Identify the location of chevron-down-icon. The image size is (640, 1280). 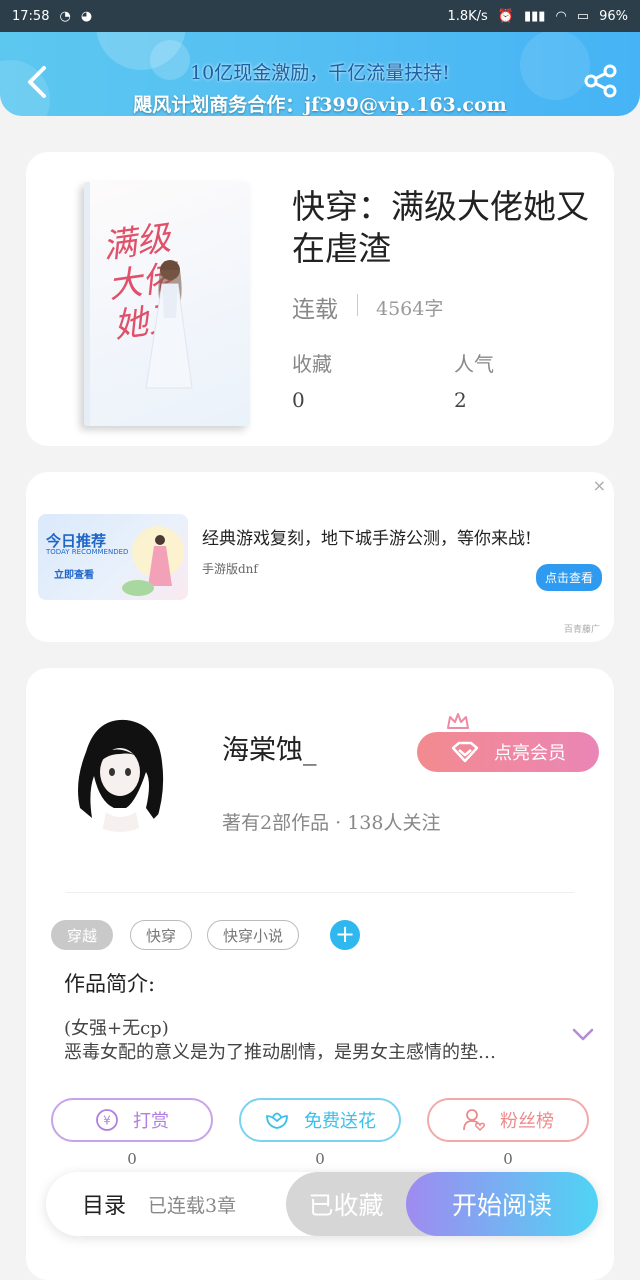
(583, 1035).